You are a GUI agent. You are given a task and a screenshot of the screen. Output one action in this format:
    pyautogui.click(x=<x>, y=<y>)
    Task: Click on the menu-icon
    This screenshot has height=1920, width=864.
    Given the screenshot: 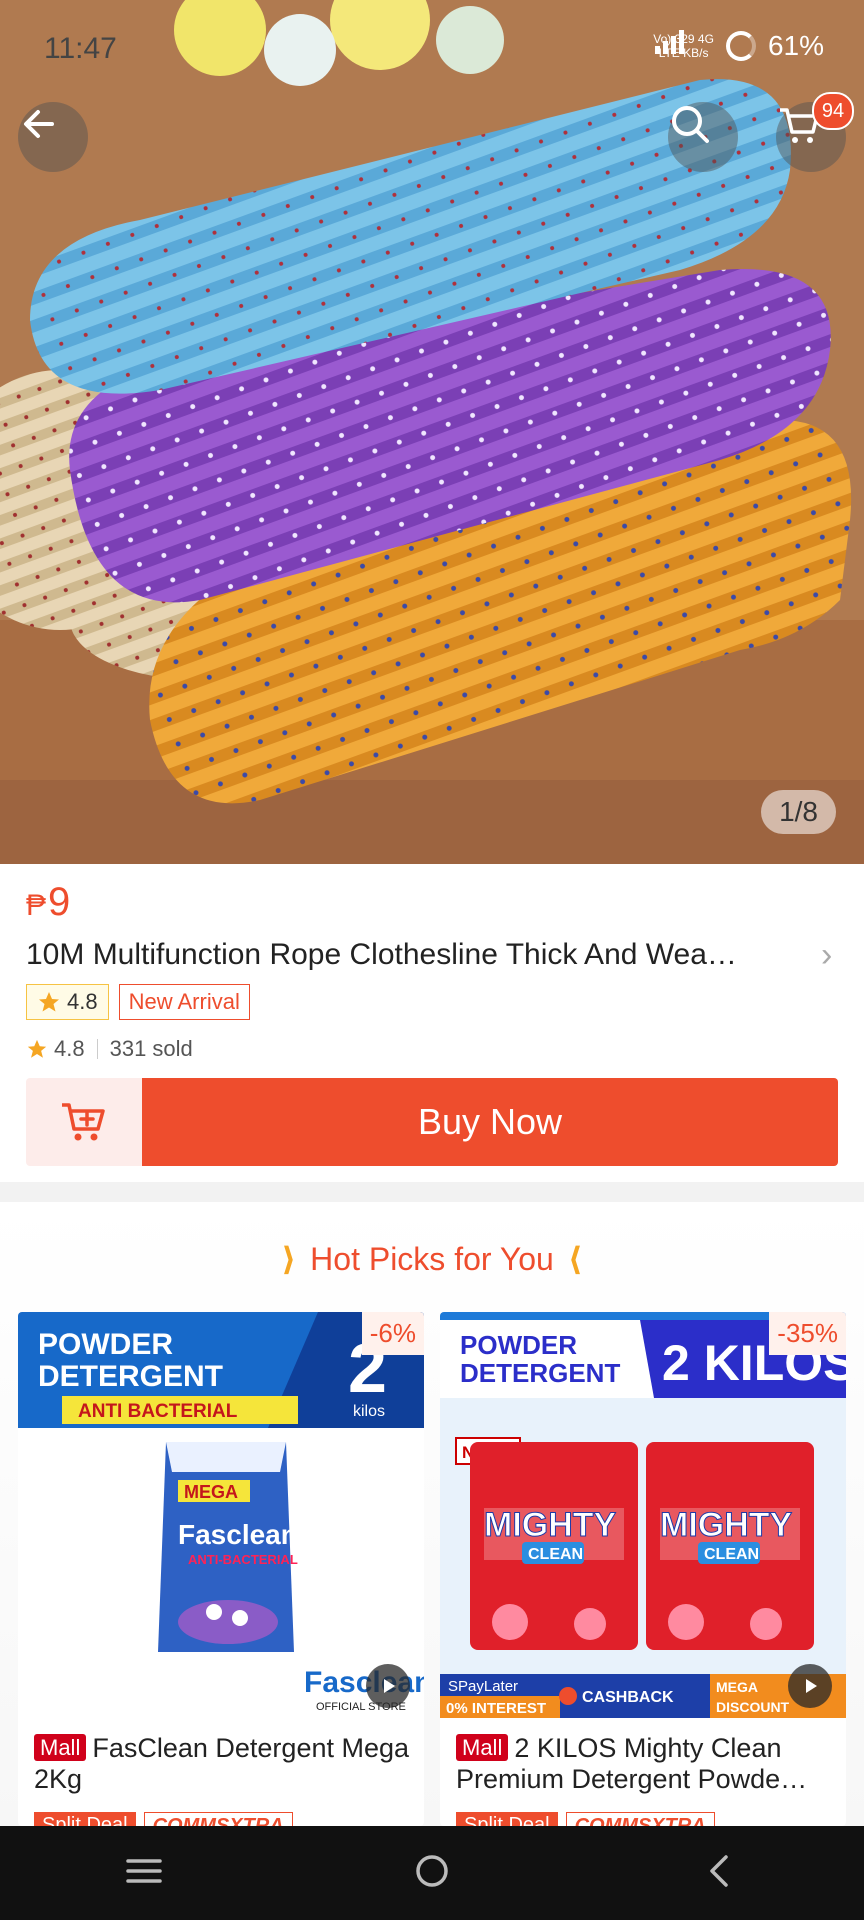 What is the action you would take?
    pyautogui.click(x=144, y=1870)
    